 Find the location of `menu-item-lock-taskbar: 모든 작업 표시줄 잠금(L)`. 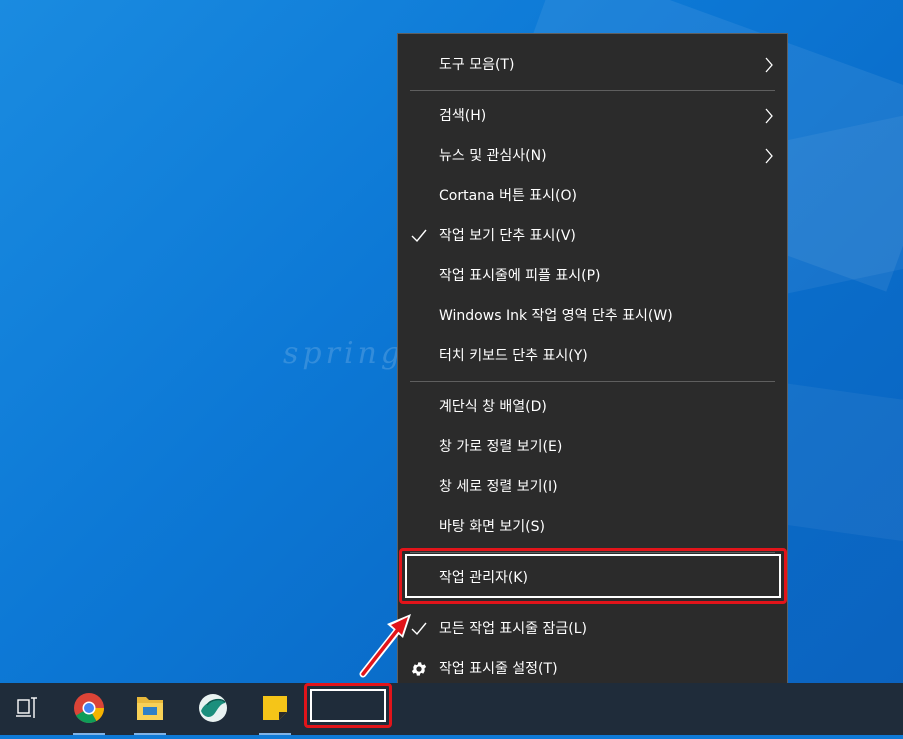

menu-item-lock-taskbar: 모든 작업 표시줄 잠금(L) is located at coordinates (592, 629).